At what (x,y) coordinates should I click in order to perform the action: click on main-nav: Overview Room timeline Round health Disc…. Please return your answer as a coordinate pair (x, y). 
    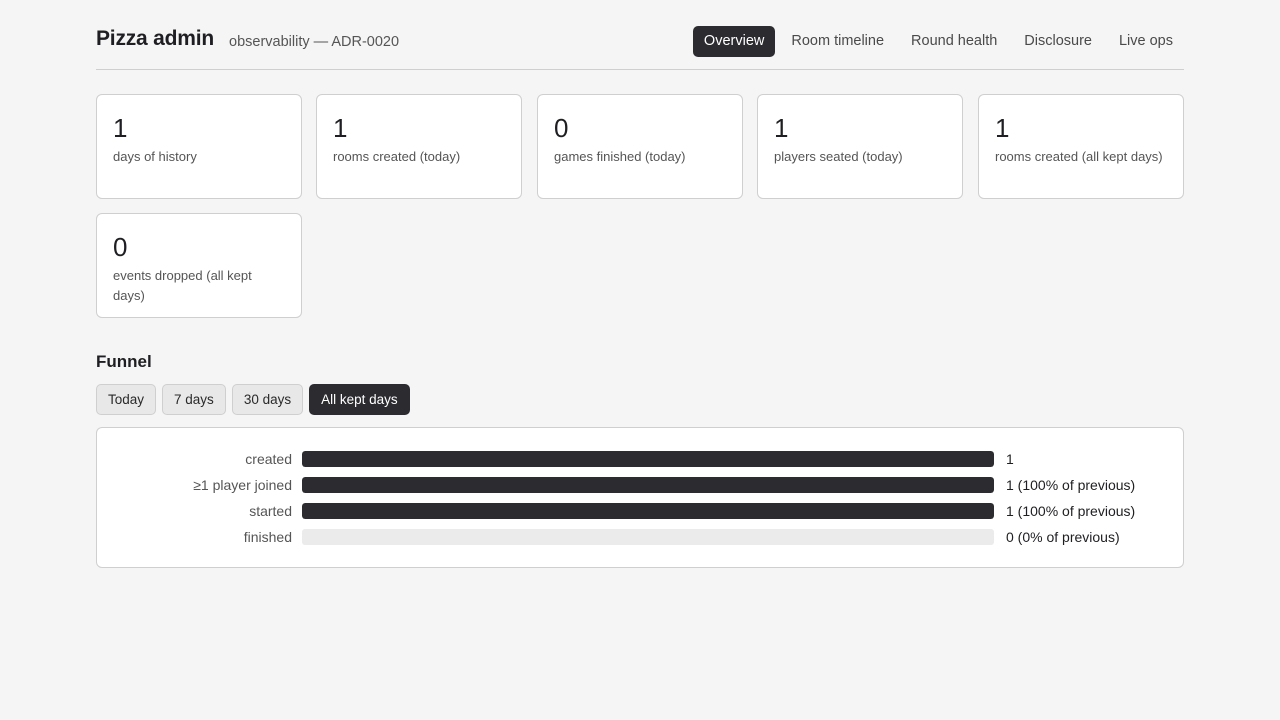
    Looking at the image, I should click on (936, 41).